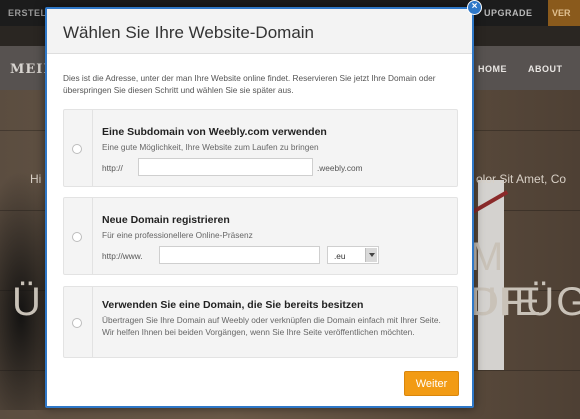 The image size is (580, 419). I want to click on chevron-down-icon, so click(371, 255).